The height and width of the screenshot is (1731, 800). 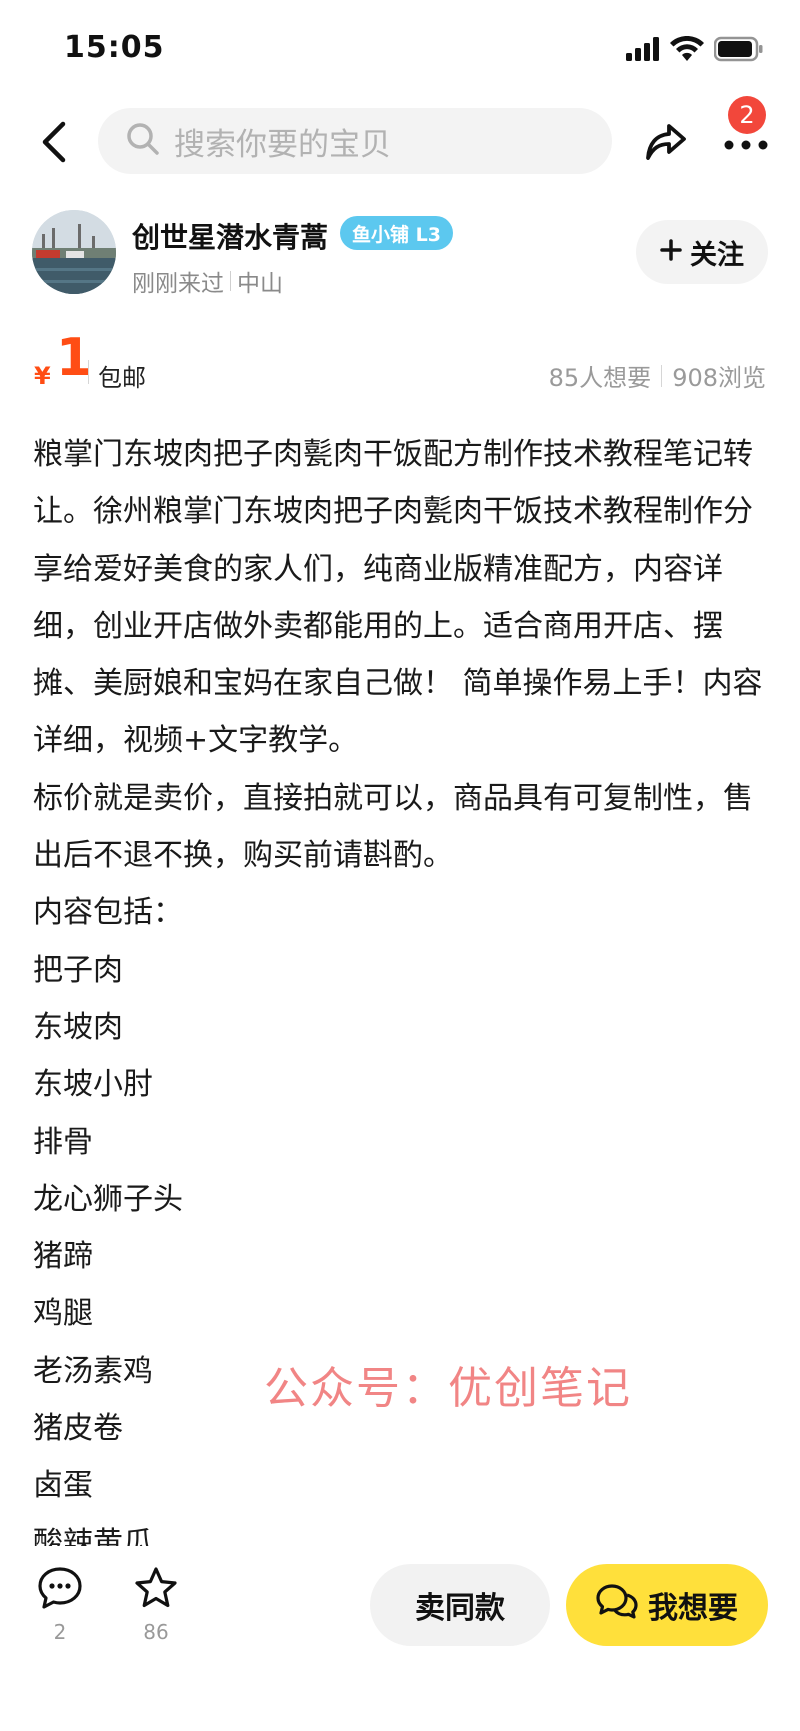 I want to click on last-seen: 刚刚来过, so click(x=178, y=284).